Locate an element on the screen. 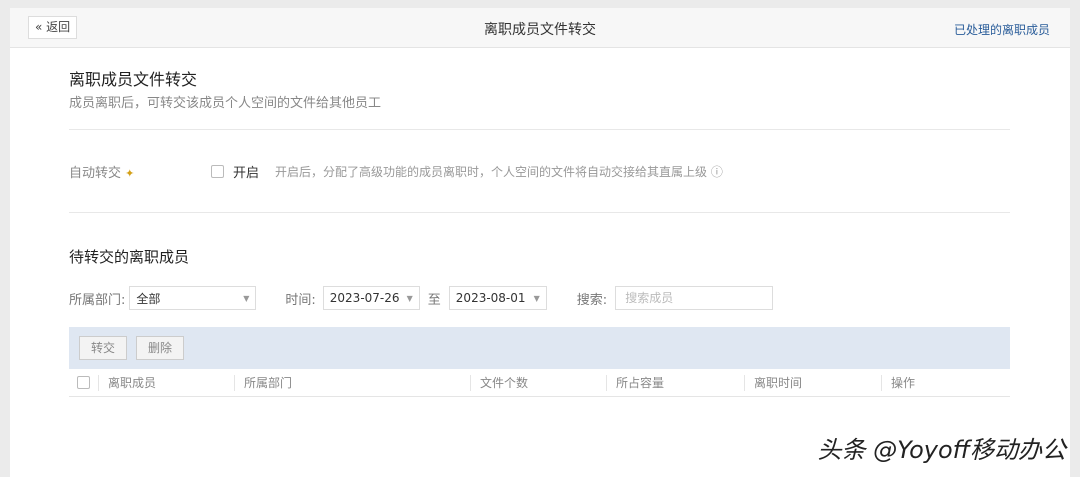  search-label: 搜索: is located at coordinates (592, 300).